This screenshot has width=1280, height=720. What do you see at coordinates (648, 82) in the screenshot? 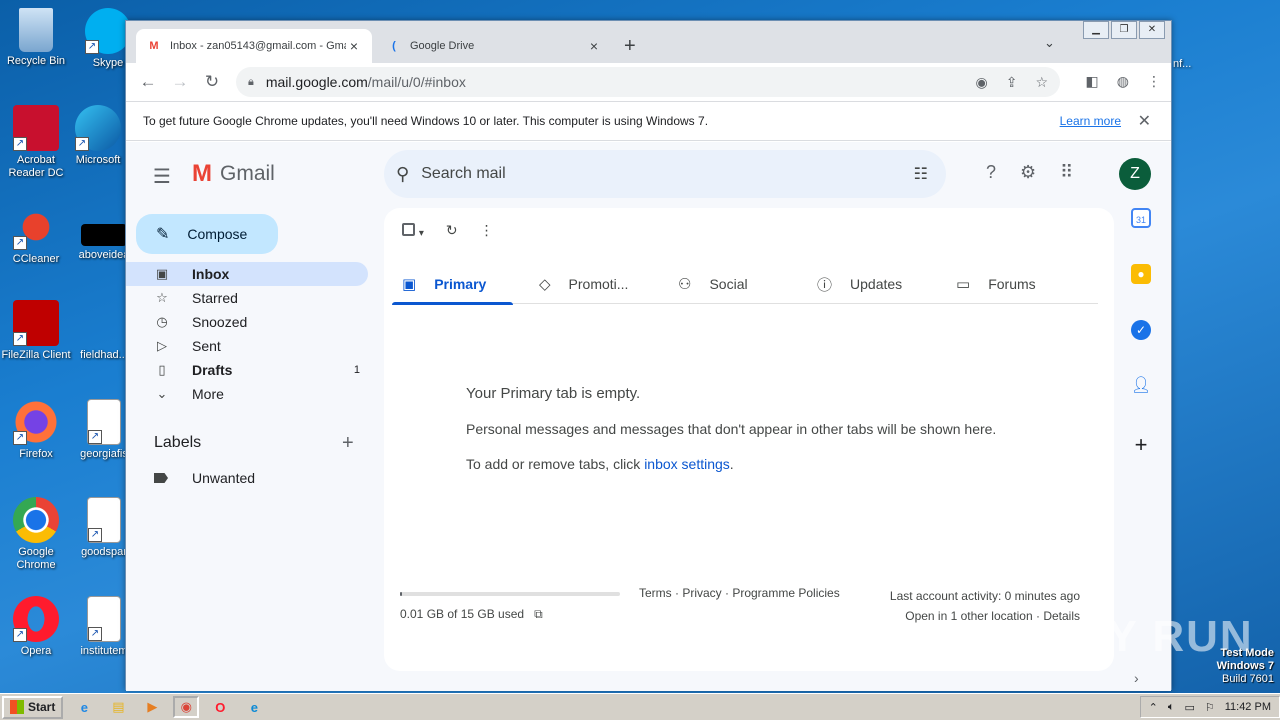
I see `address-bar: 🔒︎ mail.google.com/mail/u/0/#inbox ◉ ⇪ ☆` at bounding box center [648, 82].